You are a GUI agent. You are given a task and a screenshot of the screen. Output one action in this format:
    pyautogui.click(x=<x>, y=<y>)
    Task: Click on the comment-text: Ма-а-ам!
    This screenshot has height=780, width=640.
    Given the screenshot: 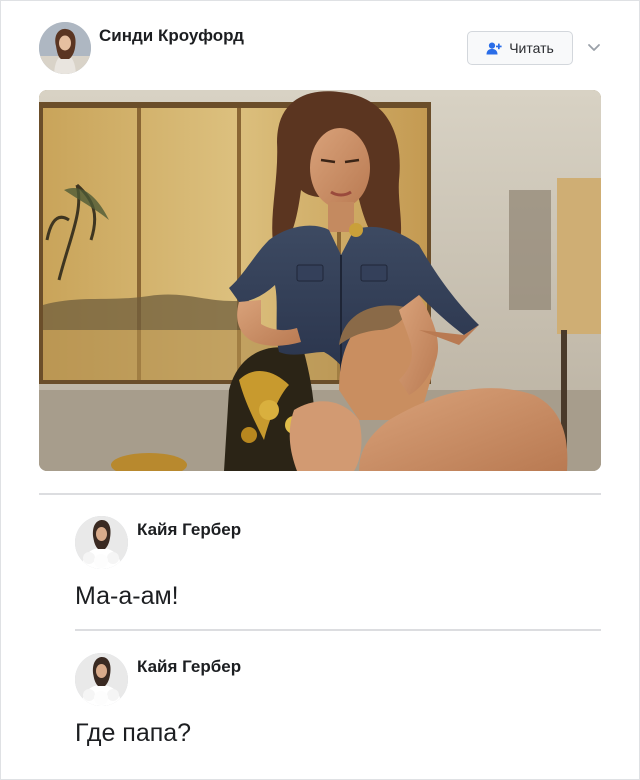 What is the action you would take?
    pyautogui.click(x=127, y=596)
    